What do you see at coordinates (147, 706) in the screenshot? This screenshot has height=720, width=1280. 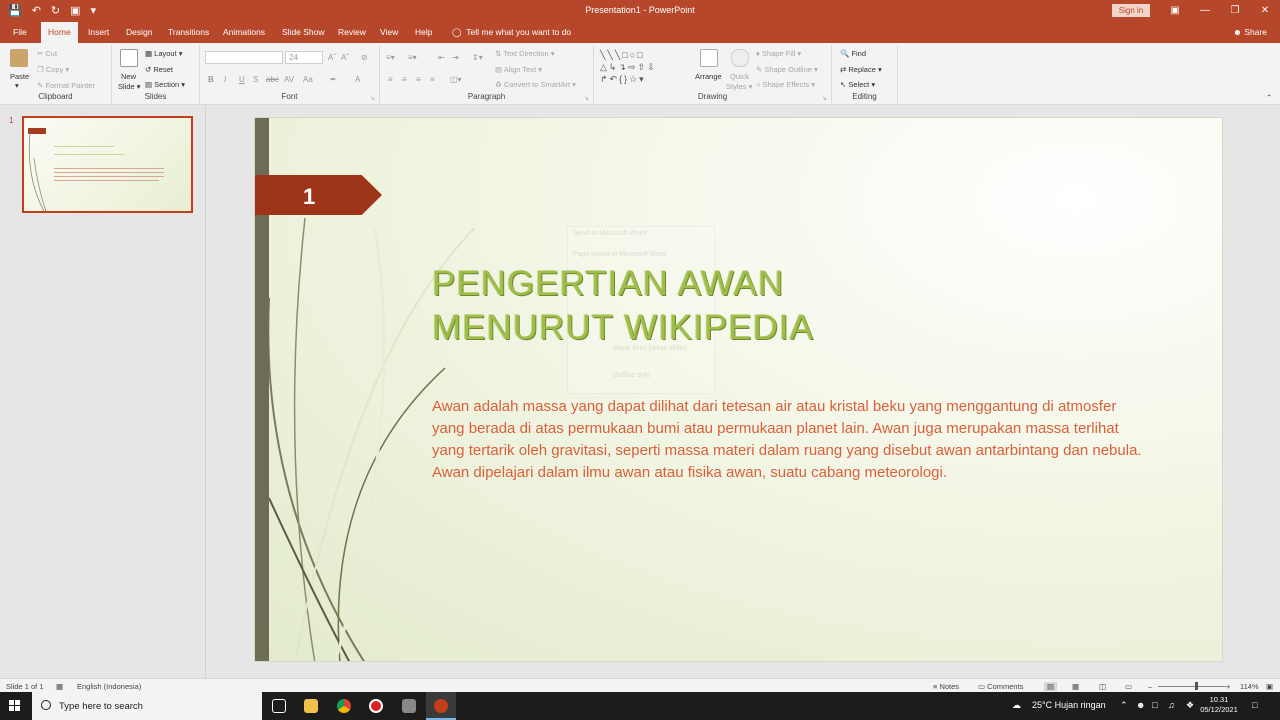 I see `taskbar-search-box: Type here to search` at bounding box center [147, 706].